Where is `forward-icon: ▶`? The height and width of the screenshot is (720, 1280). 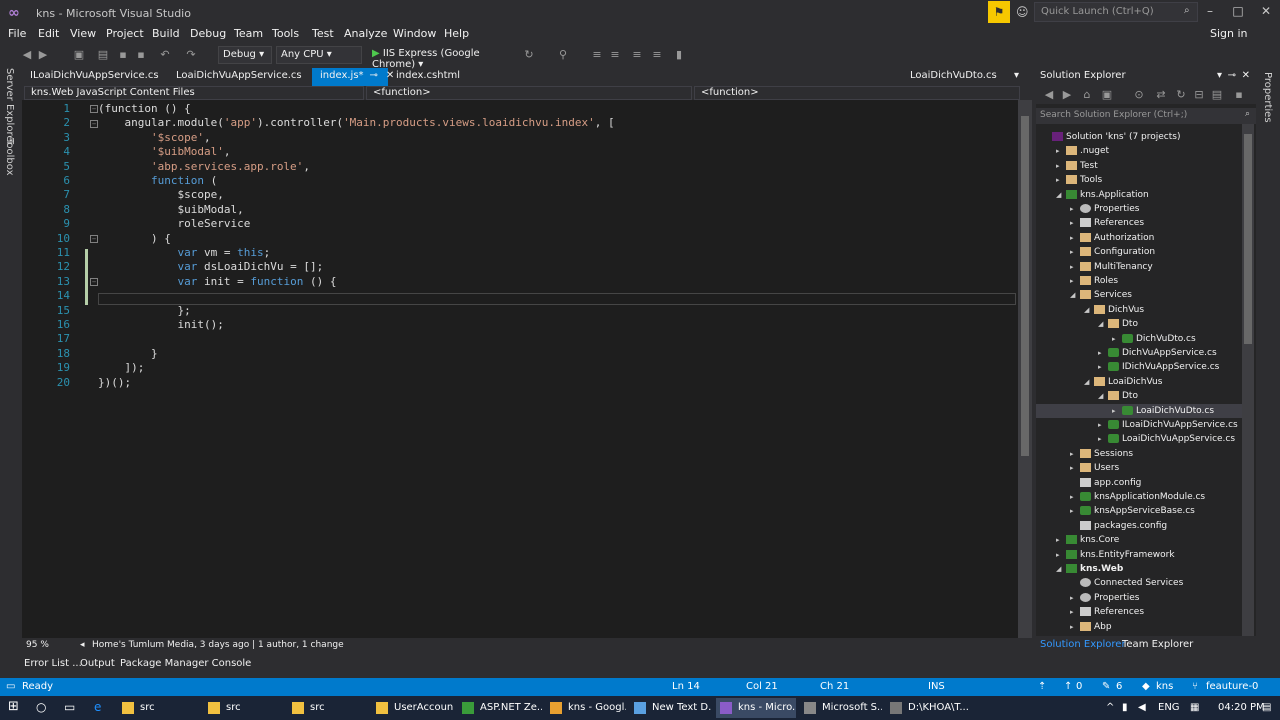 forward-icon: ▶ is located at coordinates (43, 55).